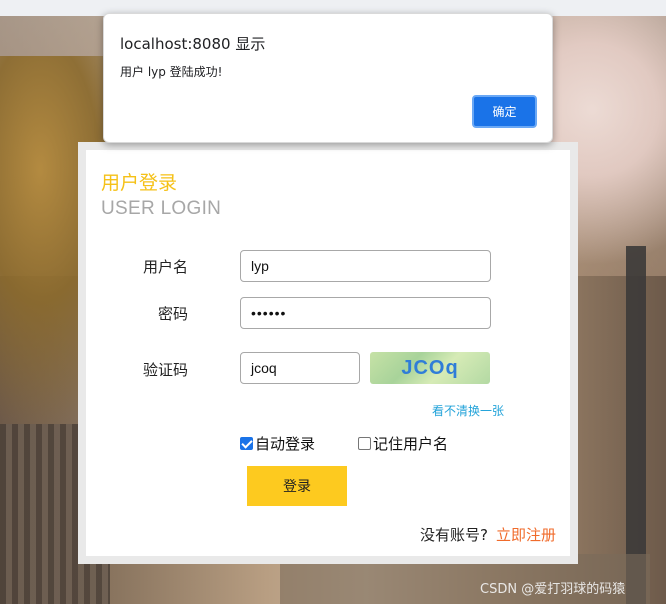 This screenshot has height=604, width=666. I want to click on login-button: 登录, so click(297, 486).